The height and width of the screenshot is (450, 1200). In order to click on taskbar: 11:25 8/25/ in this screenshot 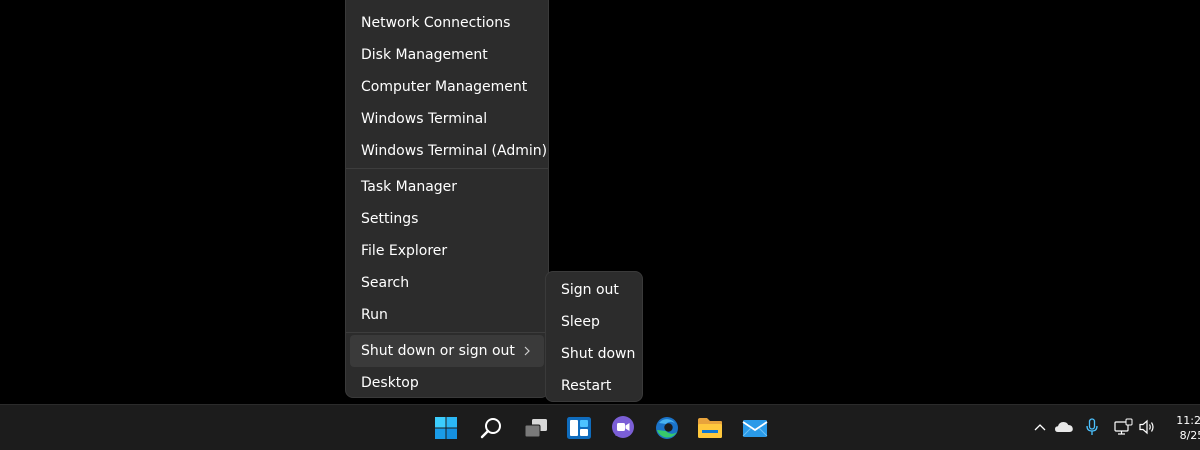, I will do `click(600, 427)`.